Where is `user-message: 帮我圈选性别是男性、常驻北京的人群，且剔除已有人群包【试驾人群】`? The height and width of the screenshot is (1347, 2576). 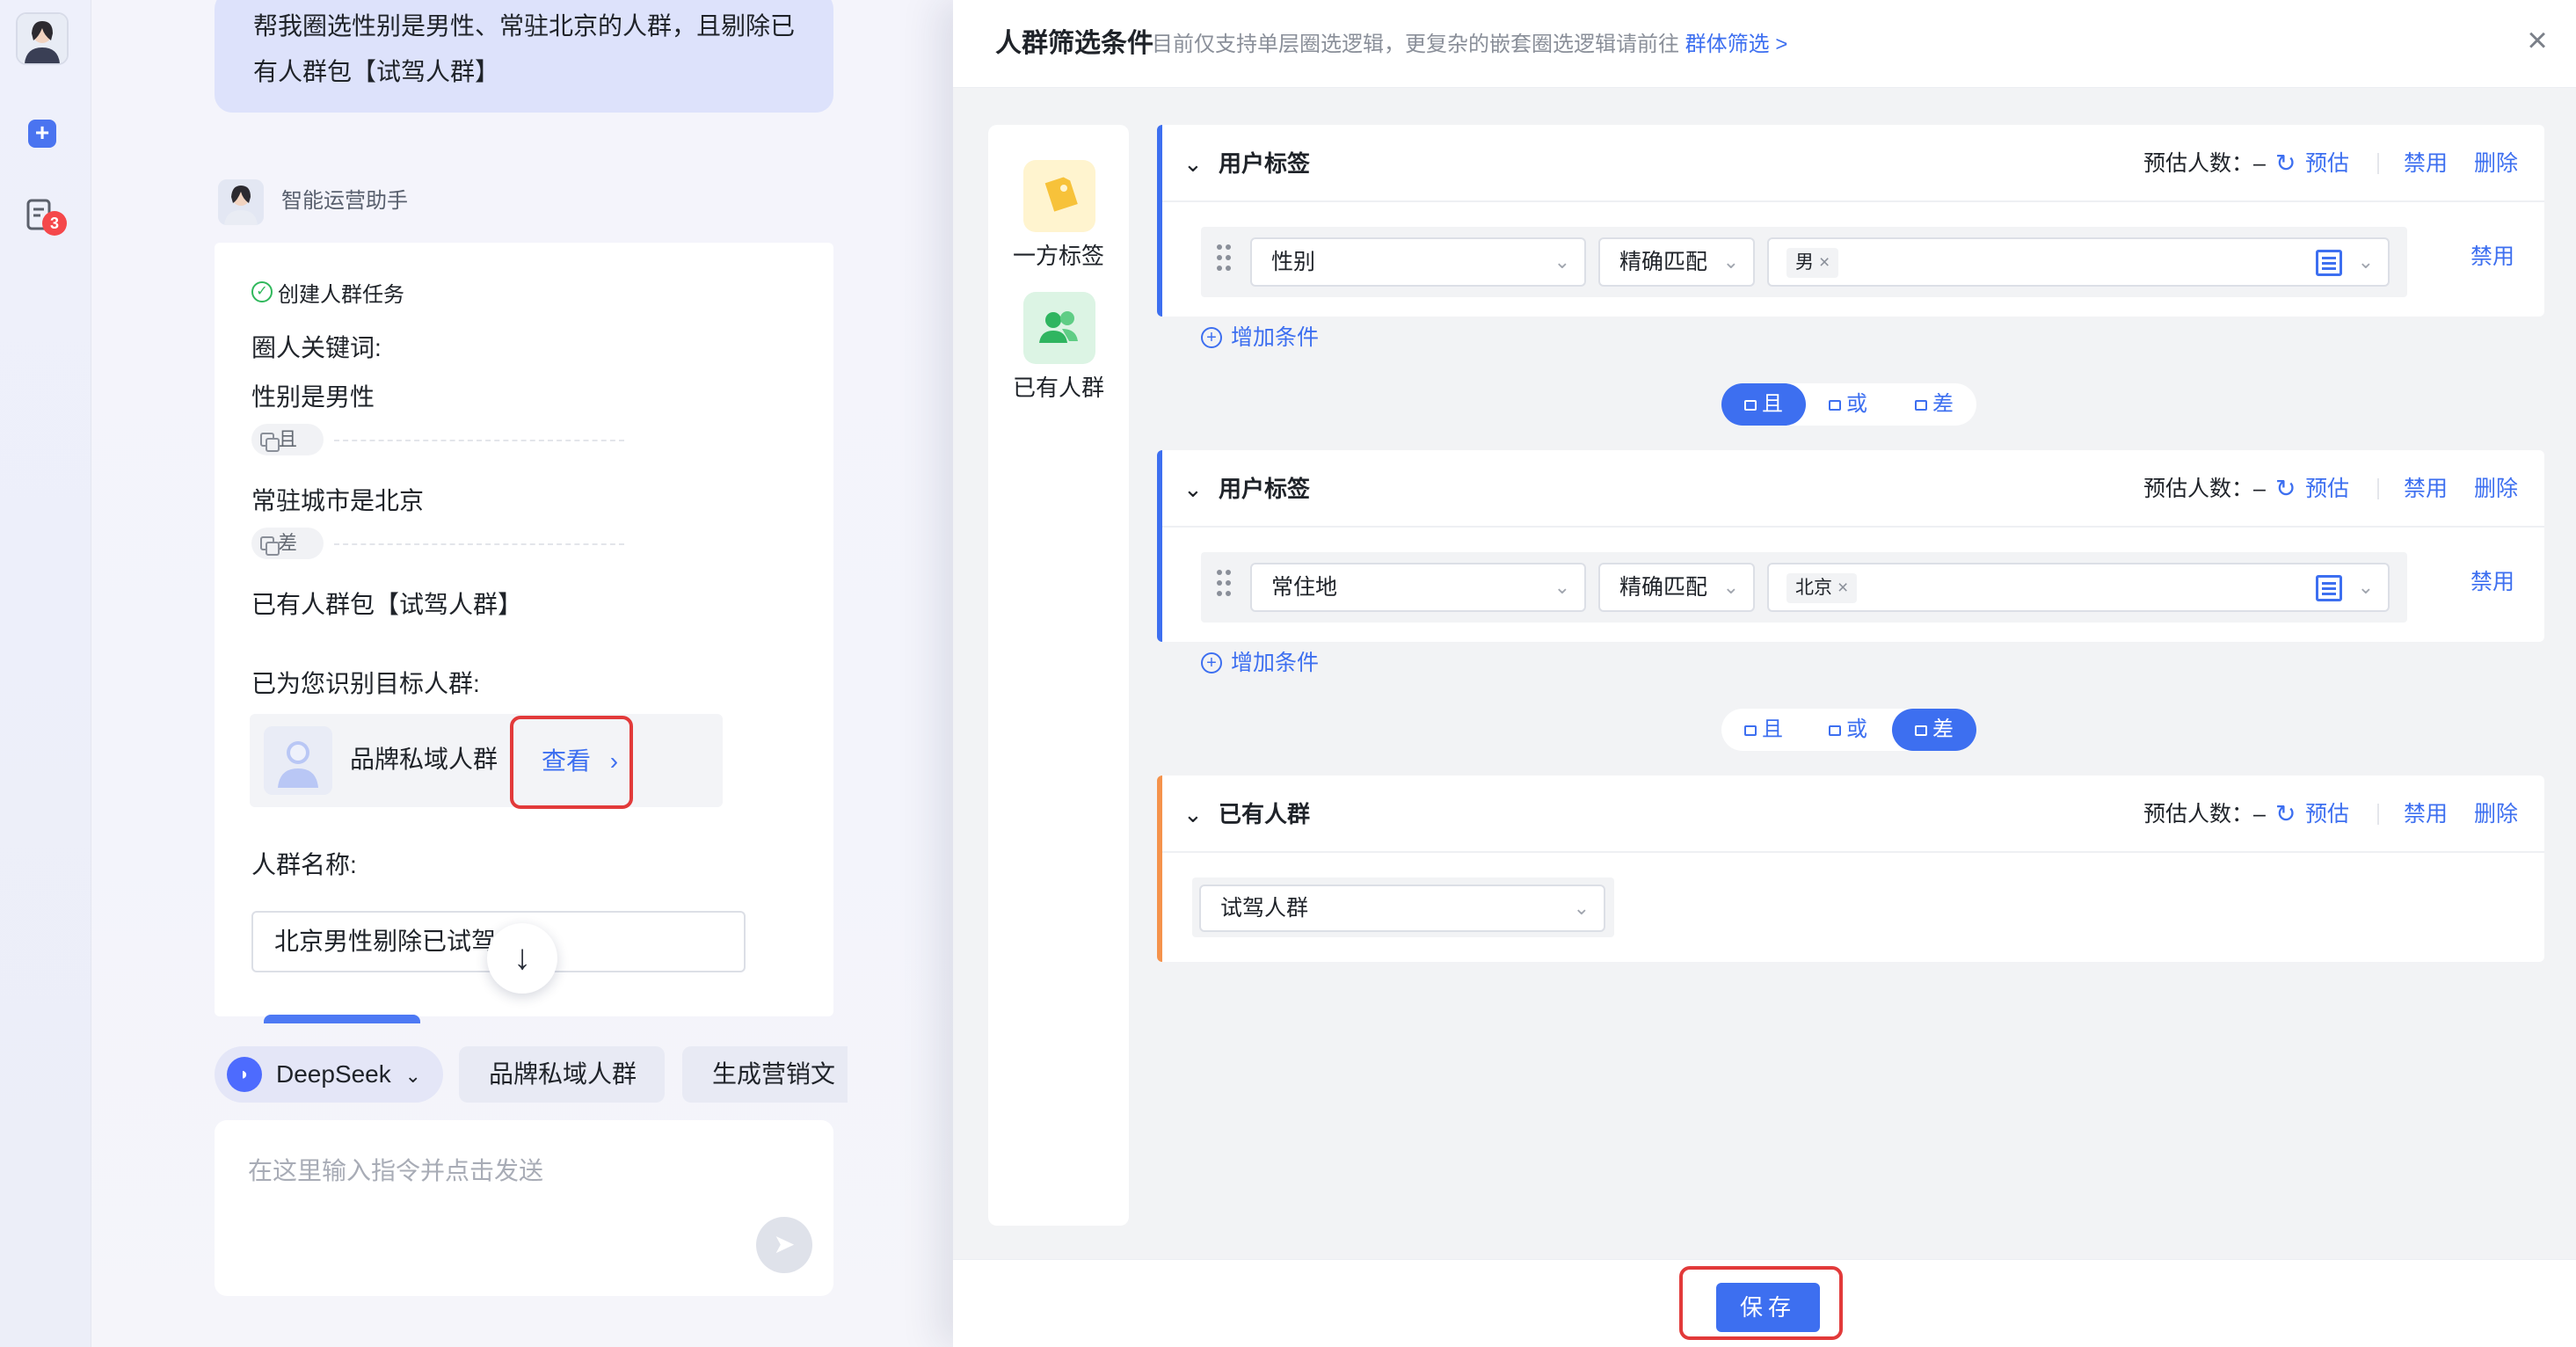 user-message: 帮我圈选性别是男性、常驻北京的人群，且剔除已有人群包【试驾人群】 is located at coordinates (524, 57).